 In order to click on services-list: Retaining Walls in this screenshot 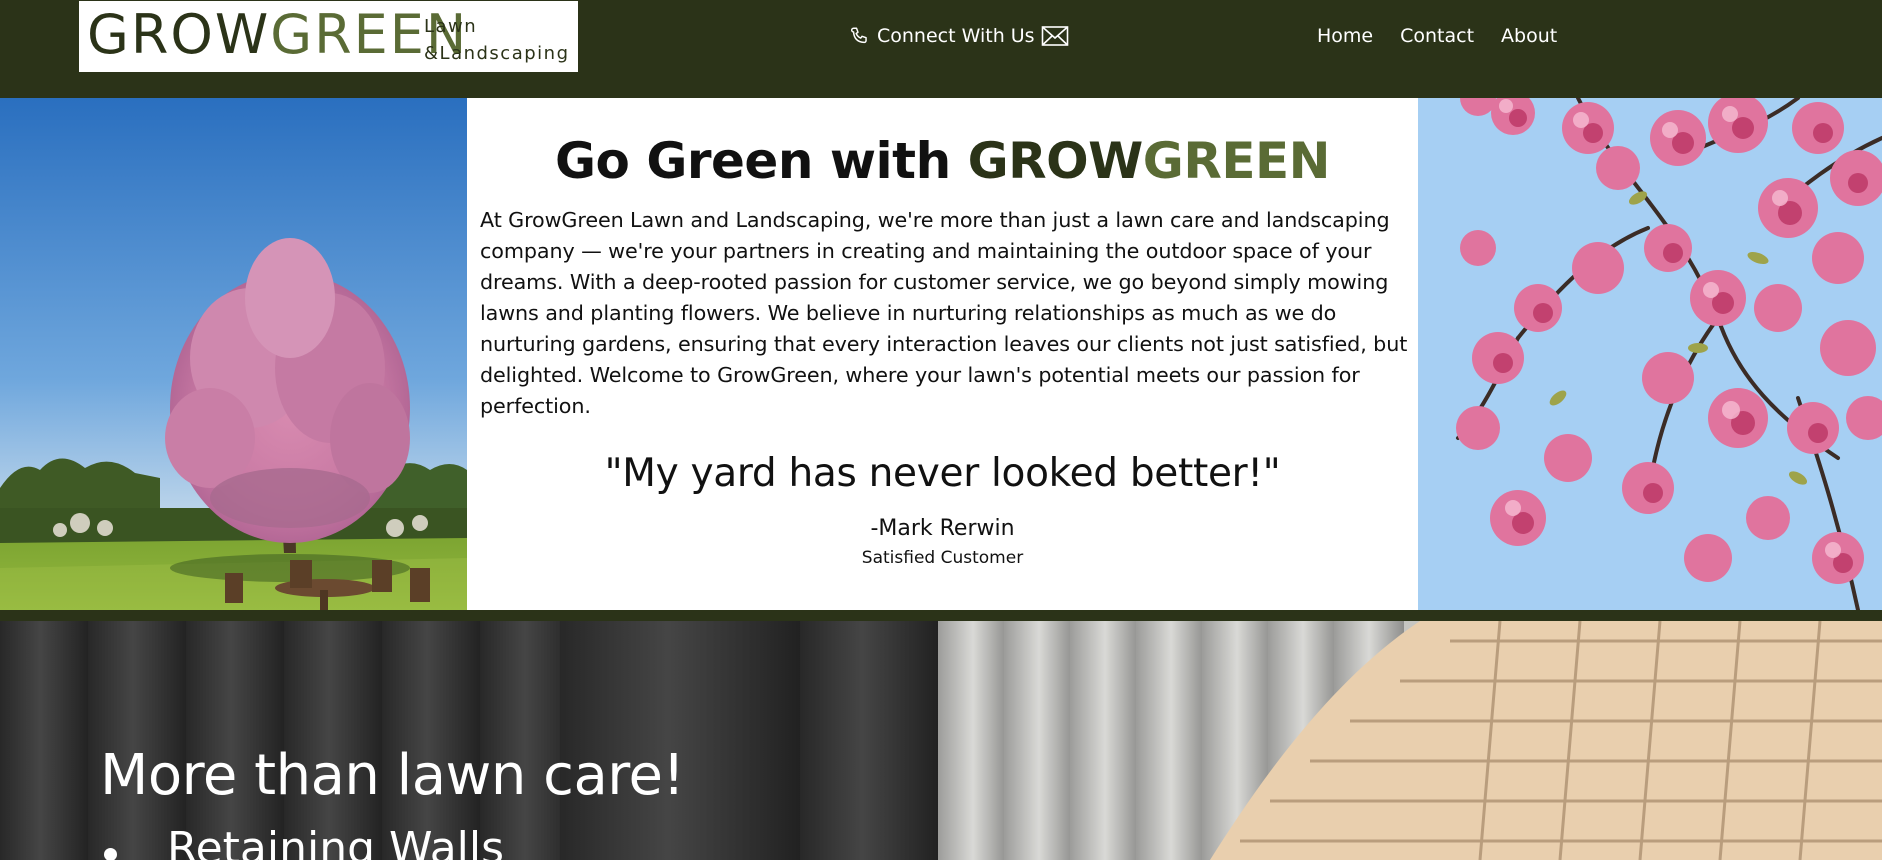, I will do `click(302, 839)`.